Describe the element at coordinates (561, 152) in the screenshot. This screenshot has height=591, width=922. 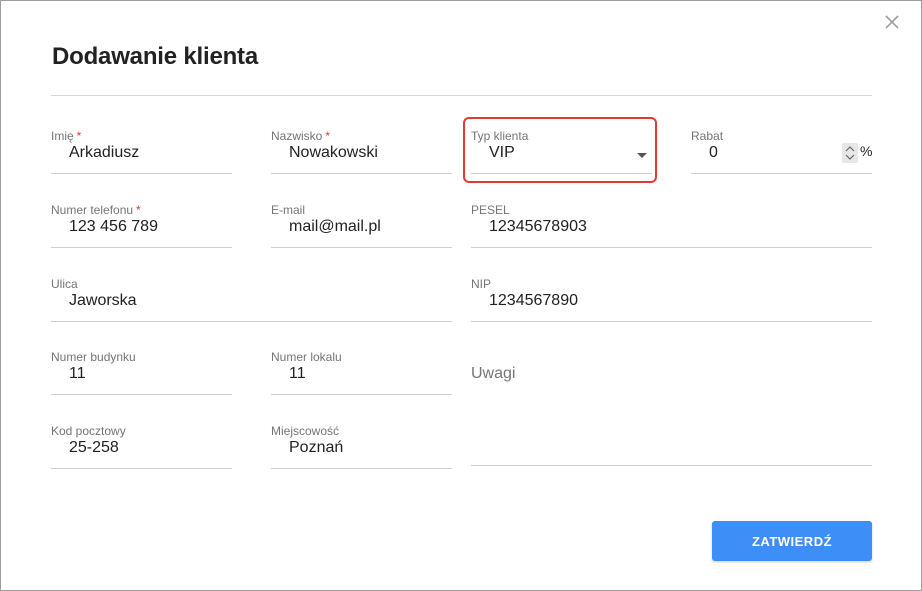
I see `client-type-select: Typ klienta VIP` at that location.